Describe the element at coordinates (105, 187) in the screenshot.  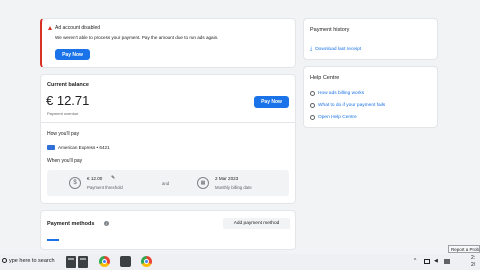
I see `threshold-label: Payment threshold` at that location.